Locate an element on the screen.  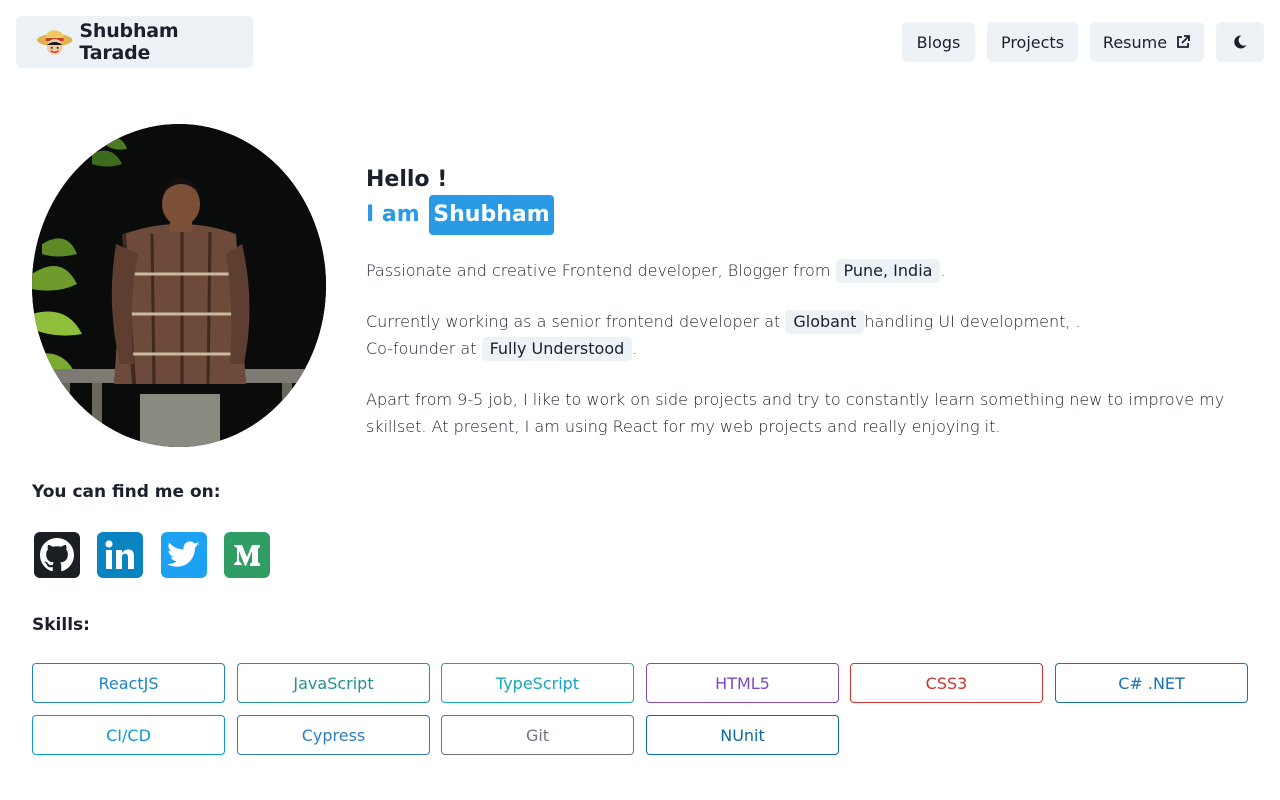
iam-prefix: I am is located at coordinates (393, 214).